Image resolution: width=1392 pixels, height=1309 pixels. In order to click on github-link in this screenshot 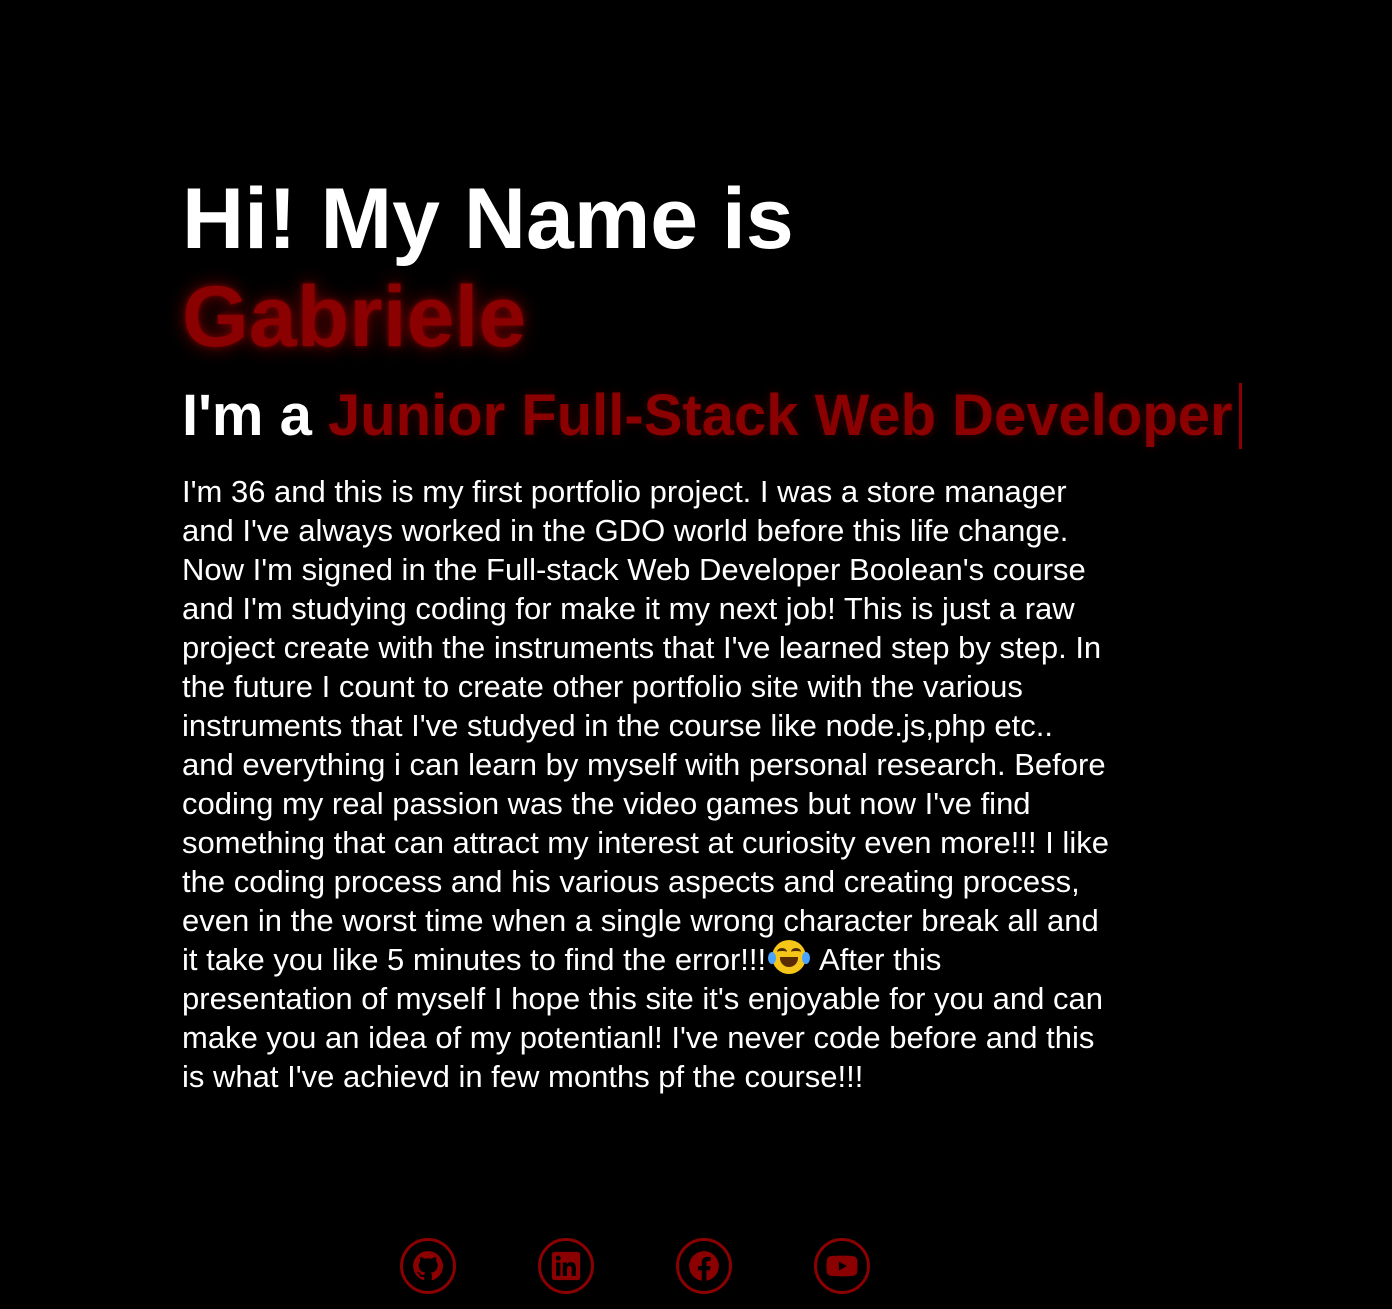, I will do `click(428, 1266)`.